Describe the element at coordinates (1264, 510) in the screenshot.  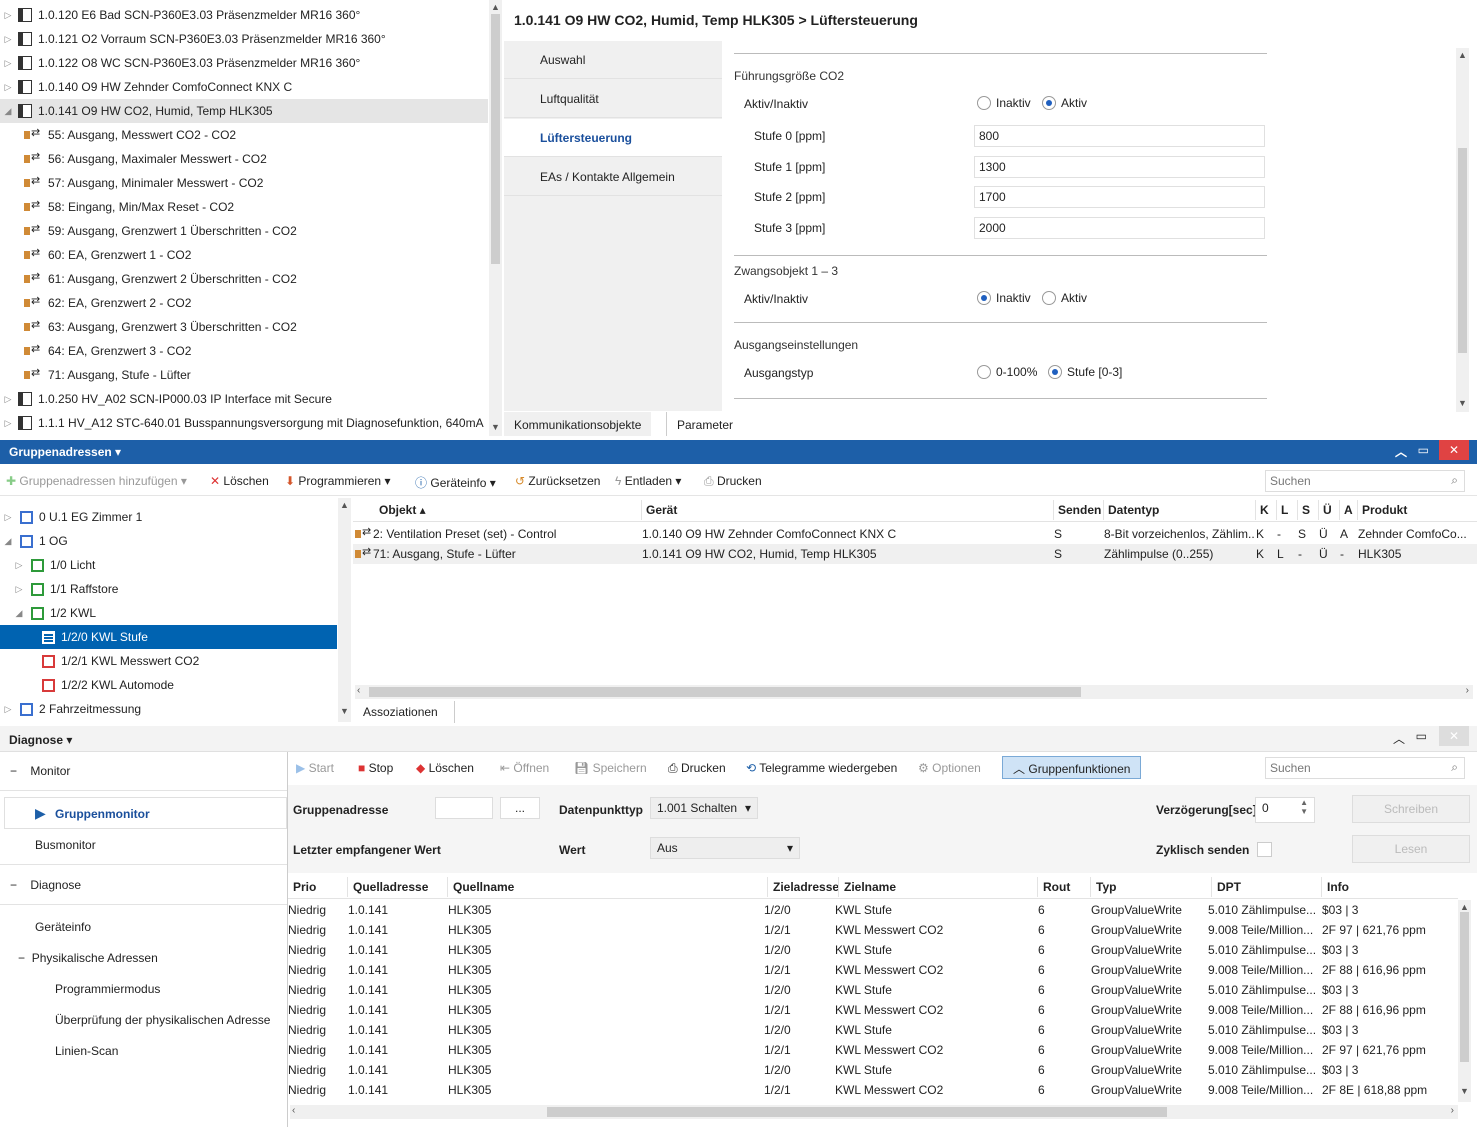
I see `column-header: K` at that location.